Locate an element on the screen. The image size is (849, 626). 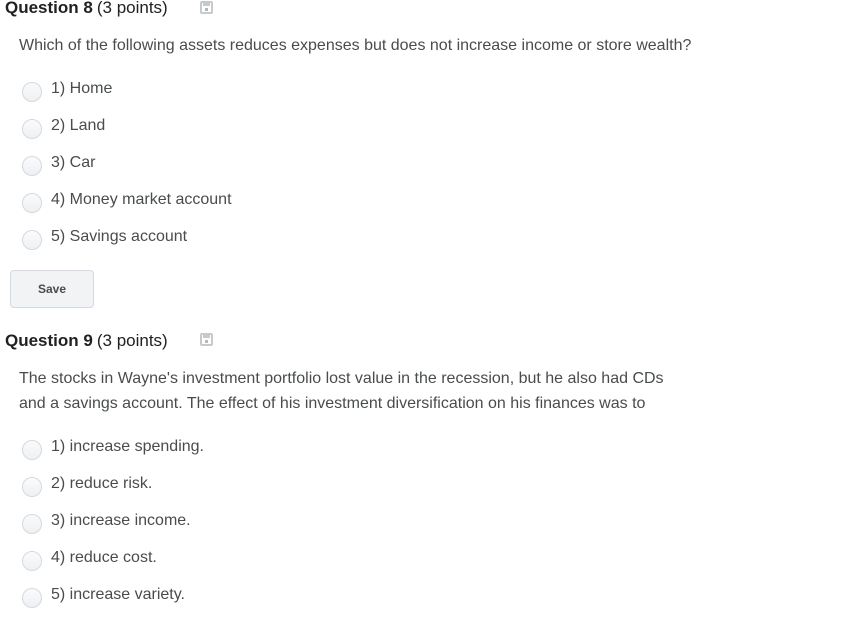
question-9-option-3: 3) increase income. is located at coordinates (106, 521).